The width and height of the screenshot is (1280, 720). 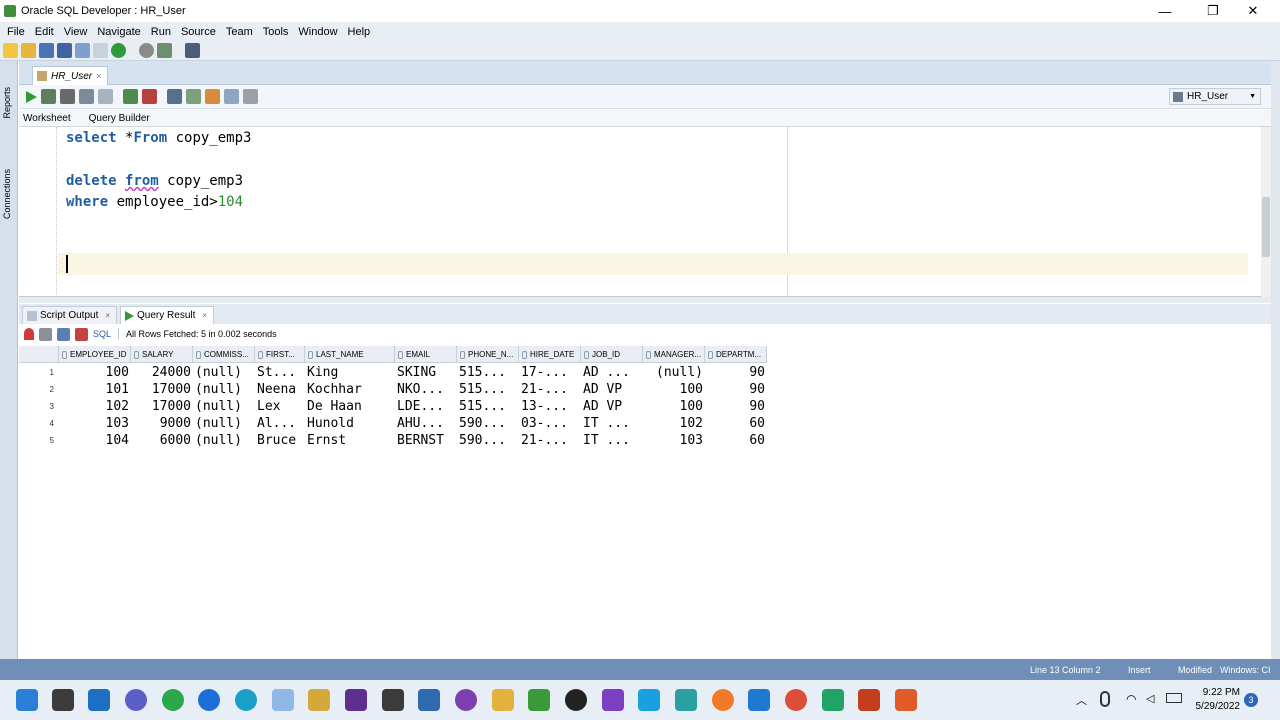 What do you see at coordinates (100, 50) in the screenshot?
I see `redo-icon` at bounding box center [100, 50].